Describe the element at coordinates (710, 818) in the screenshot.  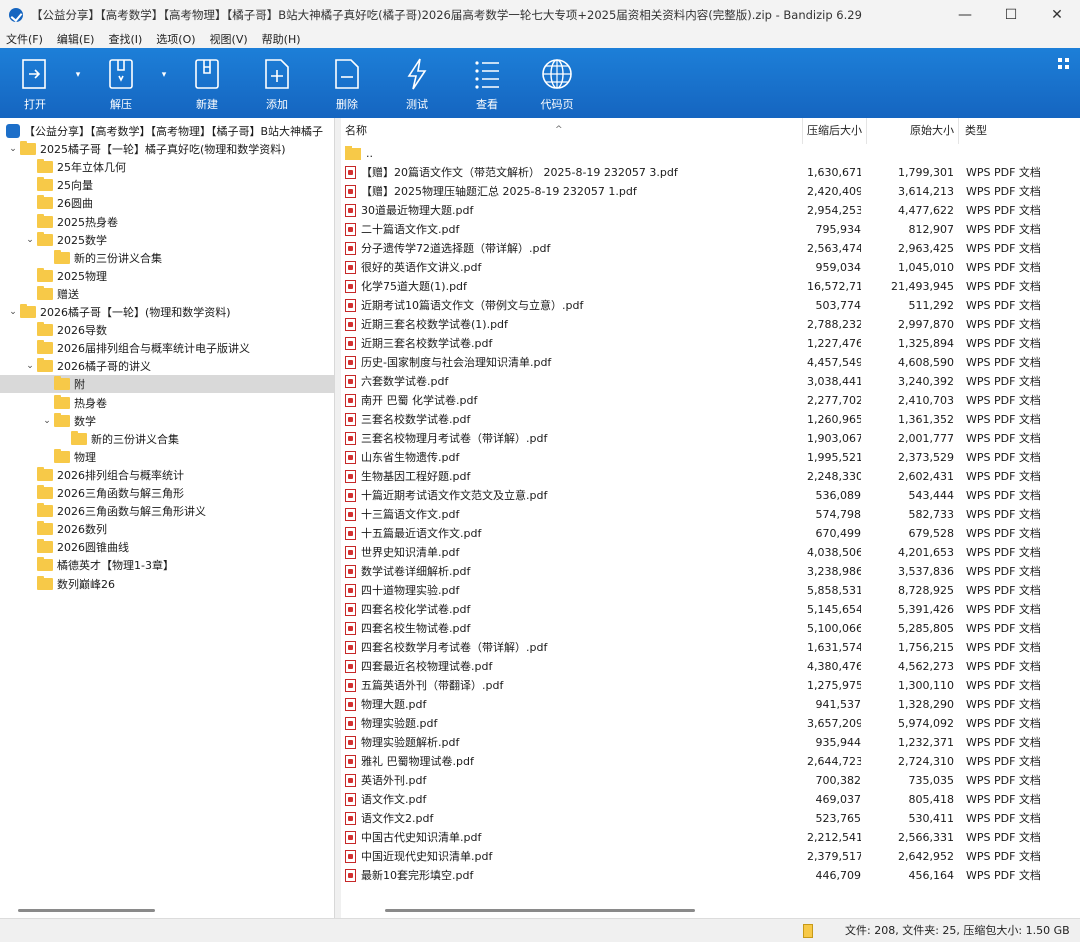
I see `file-row: 语文作文2.pdf 523,765 530,411 WPS PDF 文档` at that location.